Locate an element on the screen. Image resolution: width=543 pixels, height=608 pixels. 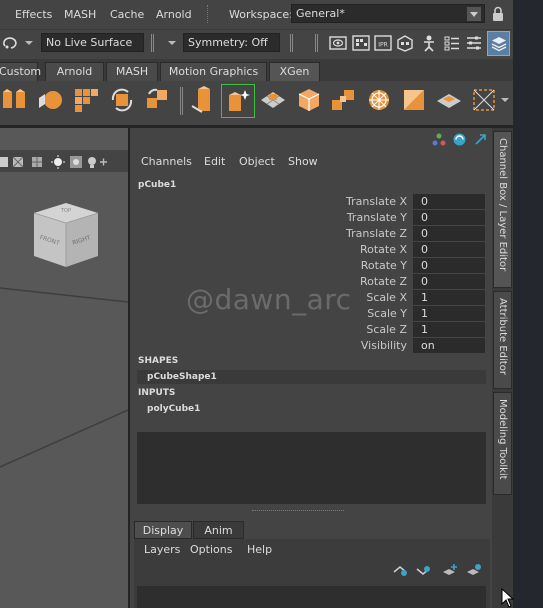
live-surface-field: No Live Surface is located at coordinates (92, 42).